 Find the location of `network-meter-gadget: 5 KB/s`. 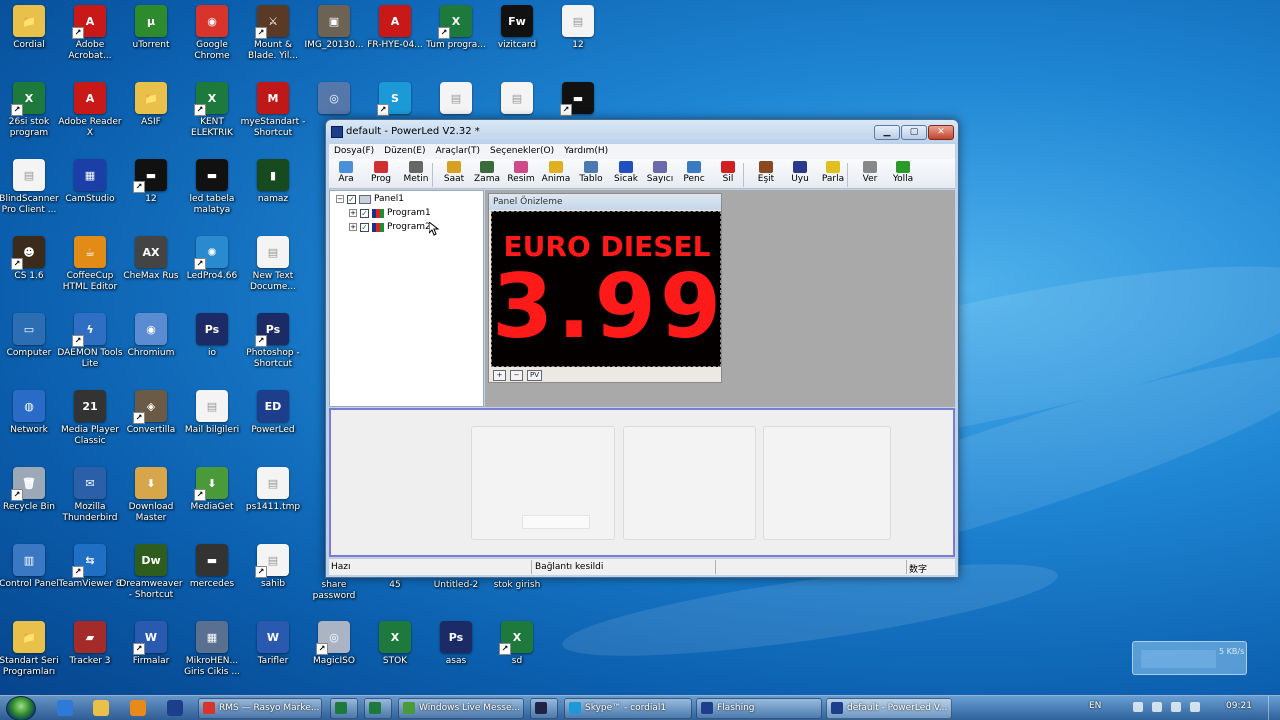

network-meter-gadget: 5 KB/s is located at coordinates (1189, 658).